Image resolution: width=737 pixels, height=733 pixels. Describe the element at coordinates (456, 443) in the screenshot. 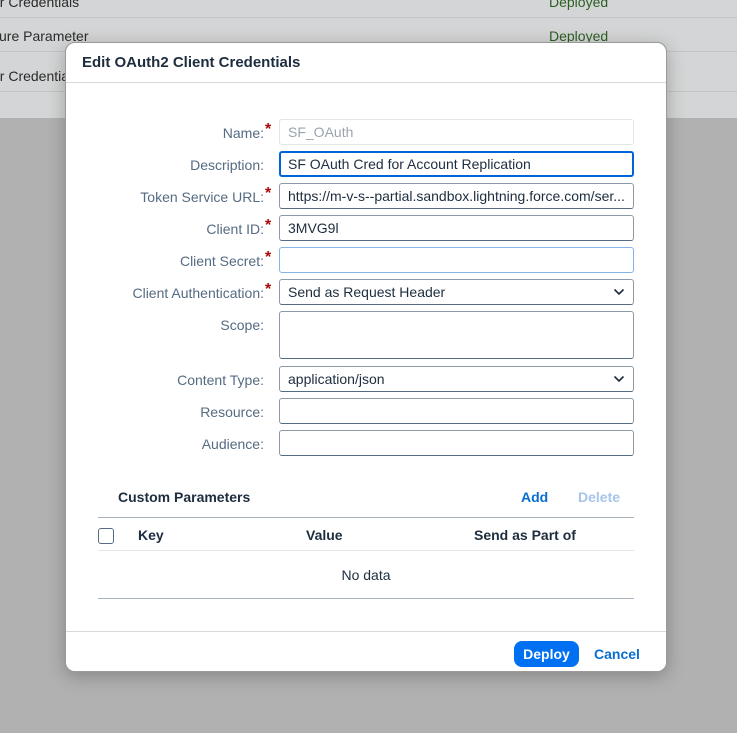

I see `audience-input` at that location.